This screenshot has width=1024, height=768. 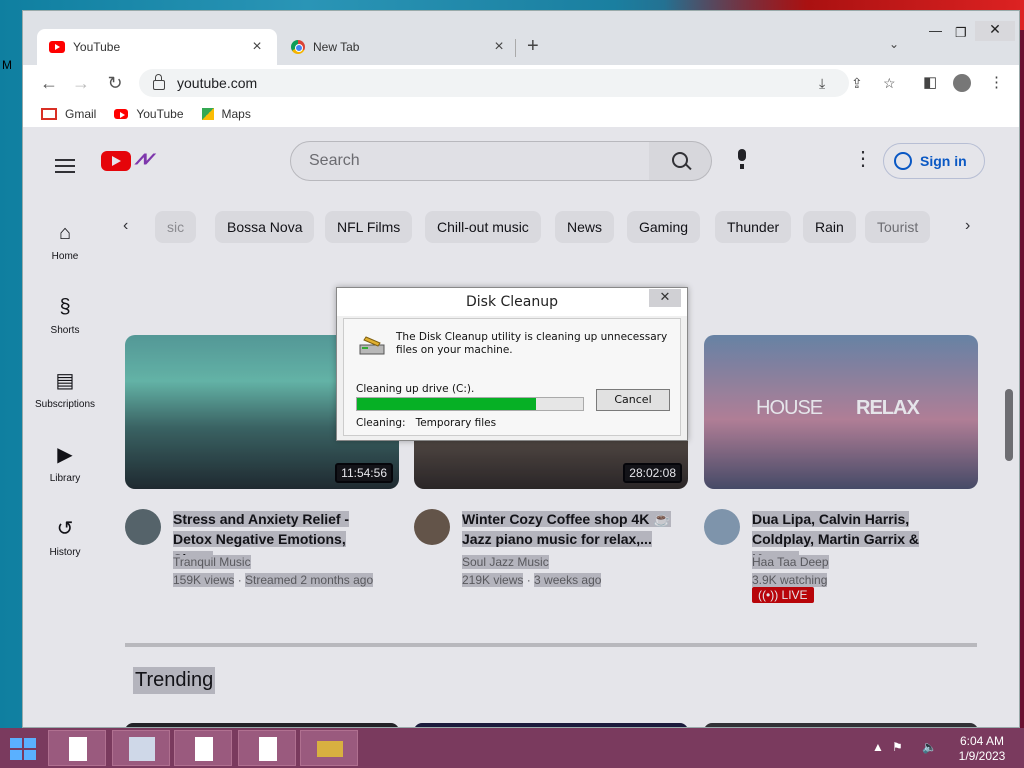 I want to click on chip-news: News, so click(x=585, y=227).